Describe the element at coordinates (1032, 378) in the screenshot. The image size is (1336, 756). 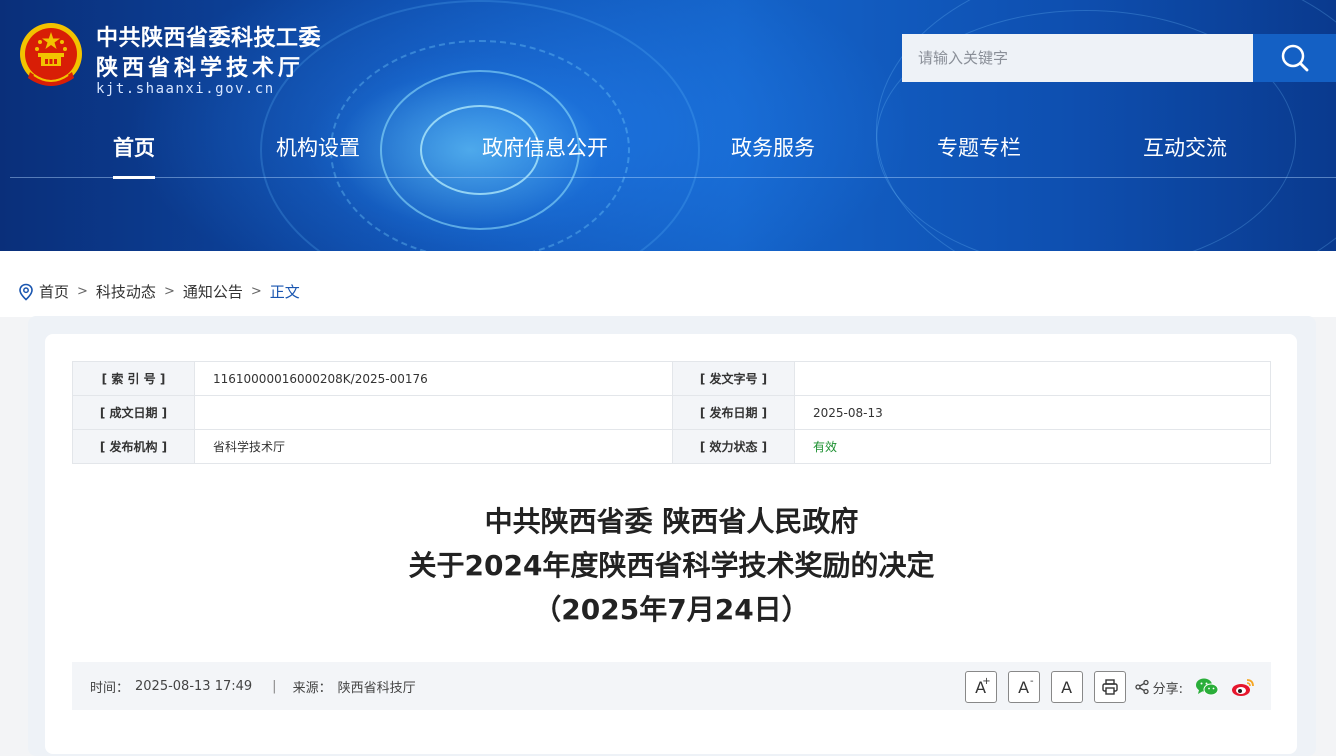
I see `meta-value-doc-no` at that location.